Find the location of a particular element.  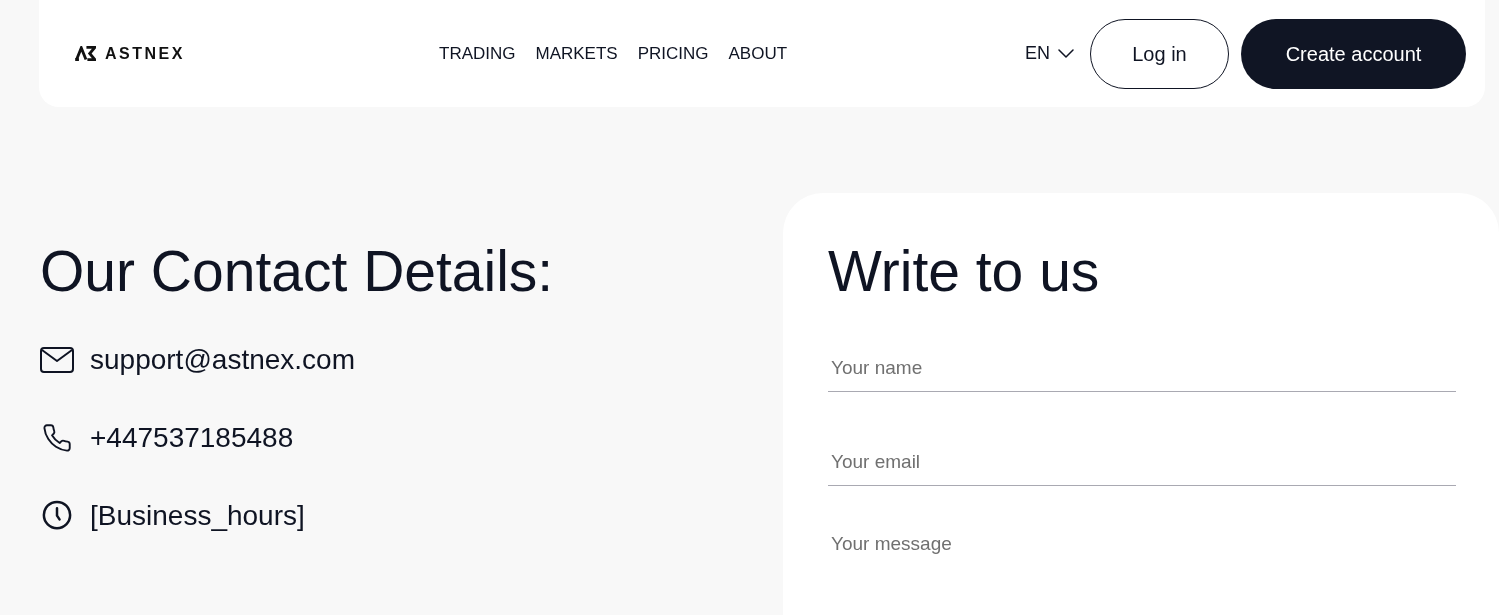

input-field: Your name is located at coordinates (1142, 368).